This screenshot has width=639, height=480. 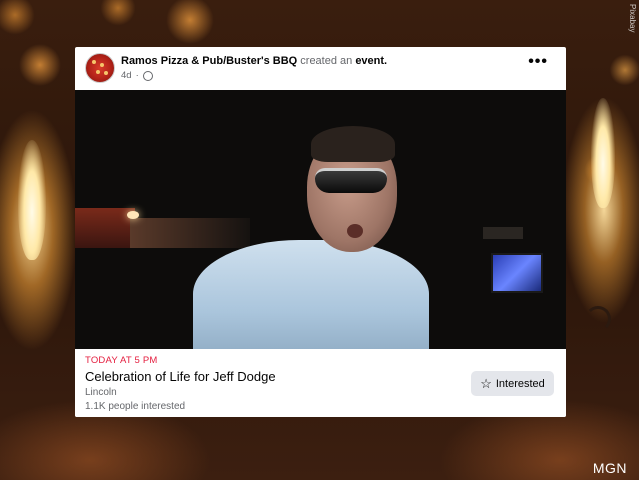 I want to click on action-text: created an, so click(x=326, y=61).